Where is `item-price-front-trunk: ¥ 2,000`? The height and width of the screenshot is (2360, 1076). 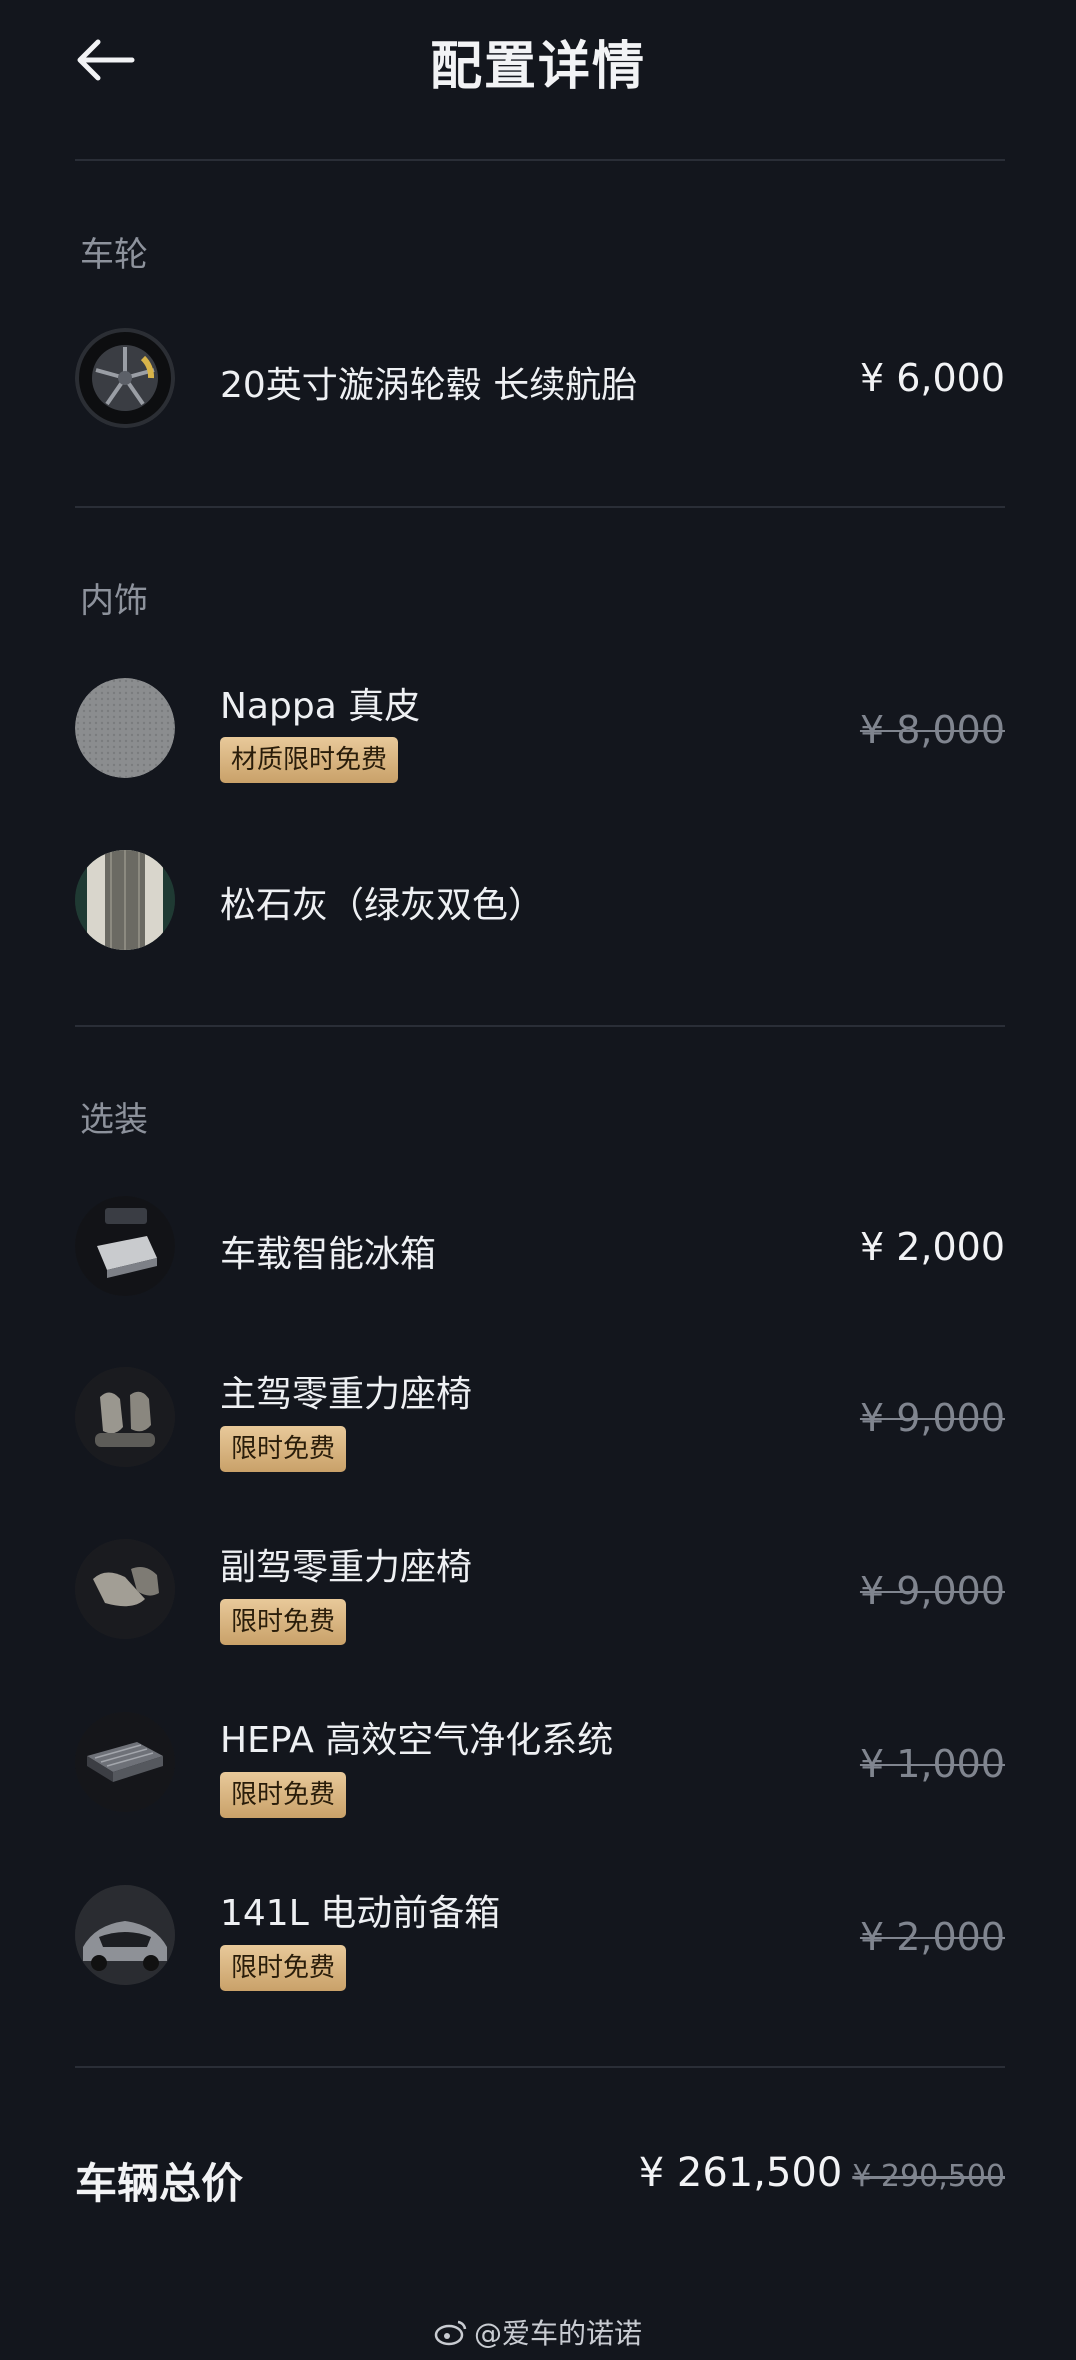 item-price-front-trunk: ¥ 2,000 is located at coordinates (932, 1937).